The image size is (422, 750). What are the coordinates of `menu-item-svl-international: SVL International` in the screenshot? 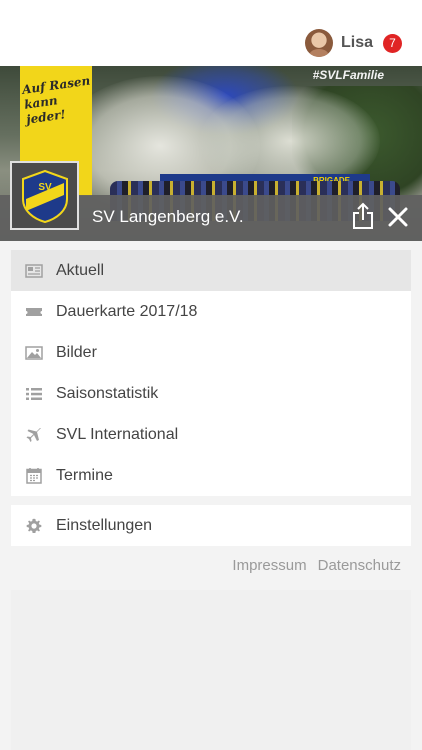 It's located at (211, 434).